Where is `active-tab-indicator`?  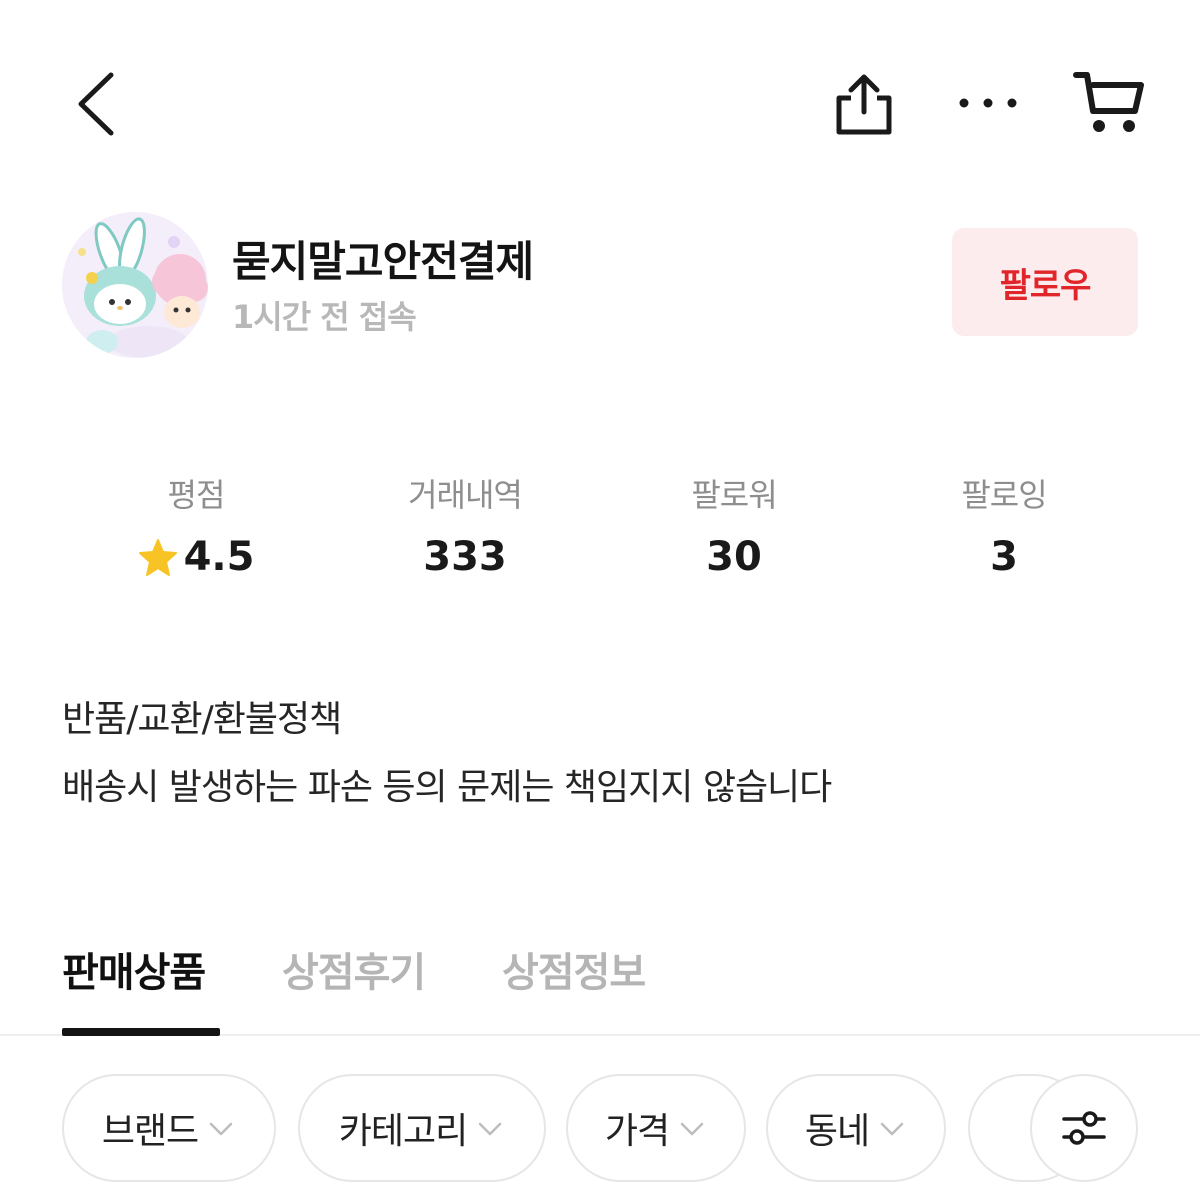
active-tab-indicator is located at coordinates (141, 1032).